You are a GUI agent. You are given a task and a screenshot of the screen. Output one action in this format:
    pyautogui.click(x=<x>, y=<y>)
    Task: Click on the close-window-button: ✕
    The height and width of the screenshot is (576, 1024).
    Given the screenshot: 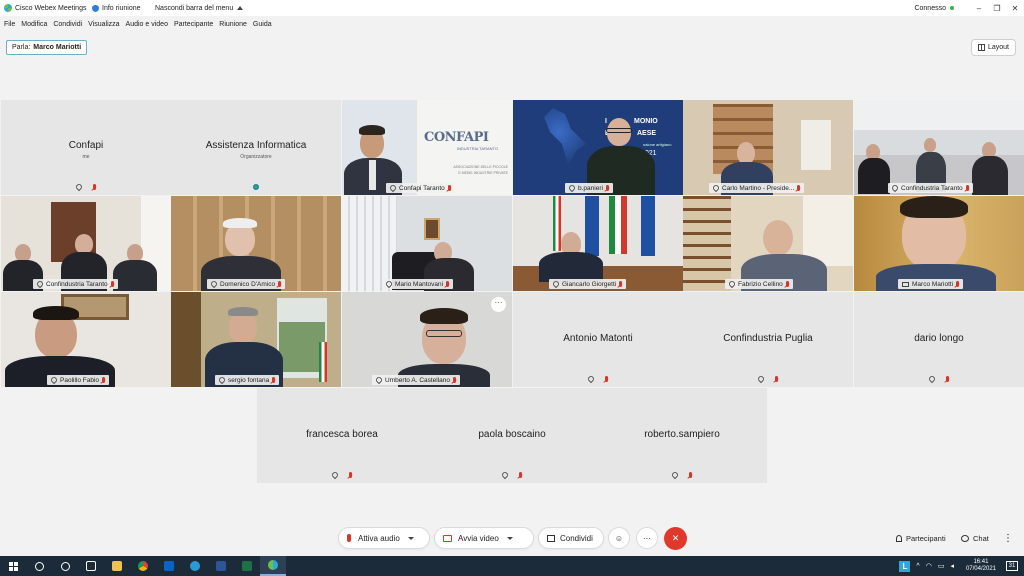 What is the action you would take?
    pyautogui.click(x=1015, y=8)
    